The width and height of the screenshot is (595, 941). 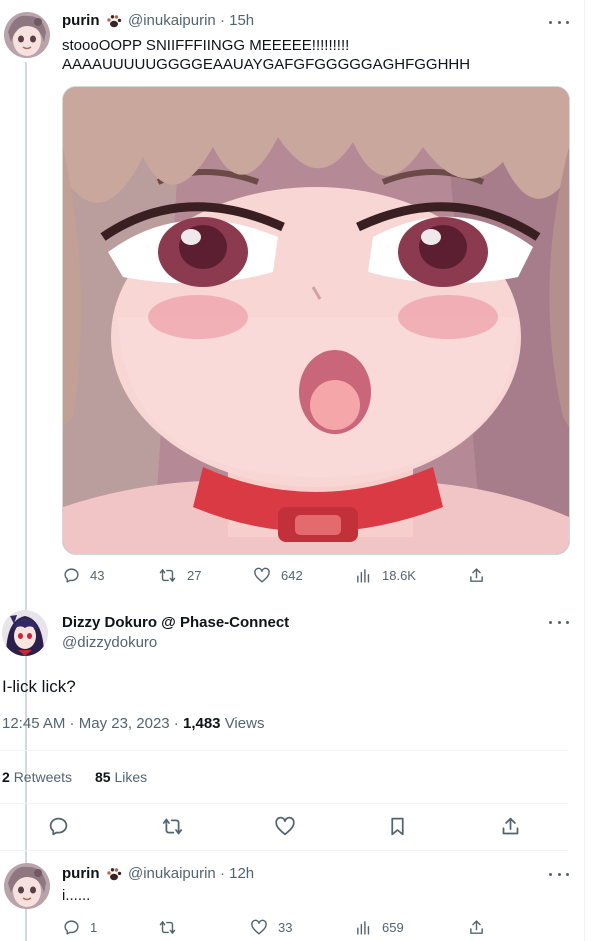 What do you see at coordinates (39, 686) in the screenshot?
I see `tweet2-text: I-lick lick?` at bounding box center [39, 686].